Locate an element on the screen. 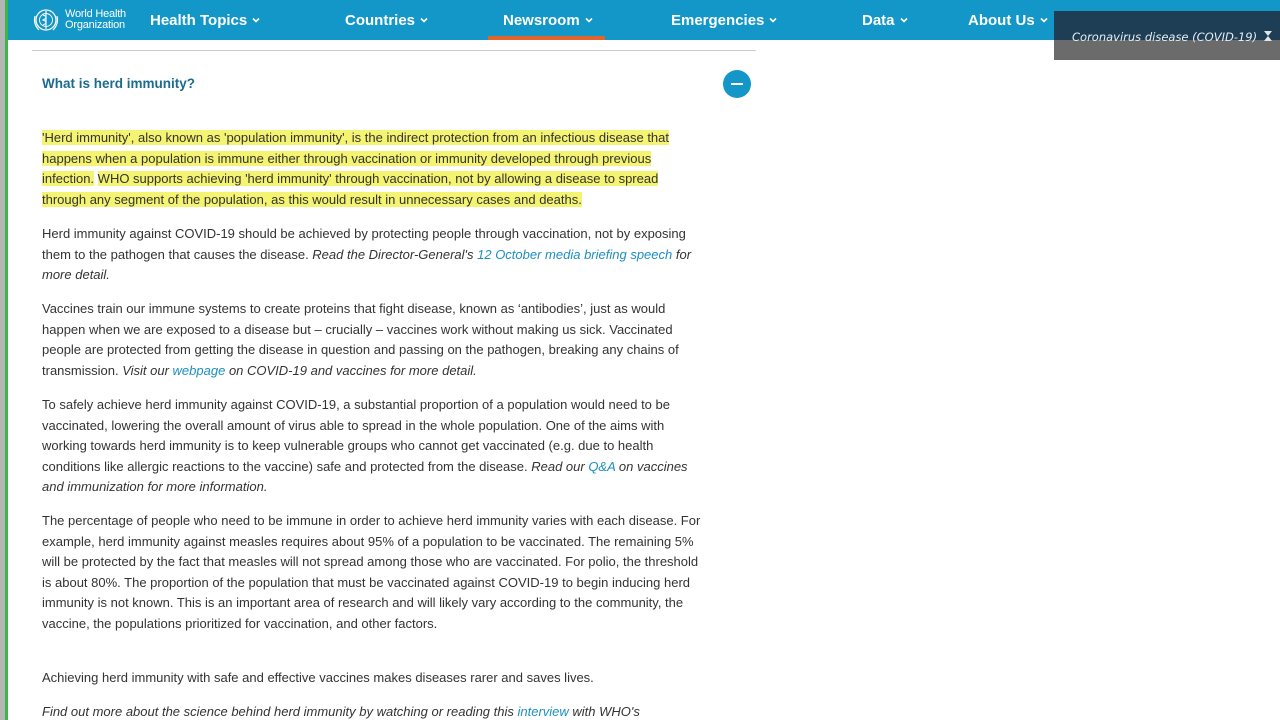  nav-label: Health Topics is located at coordinates (199, 20).